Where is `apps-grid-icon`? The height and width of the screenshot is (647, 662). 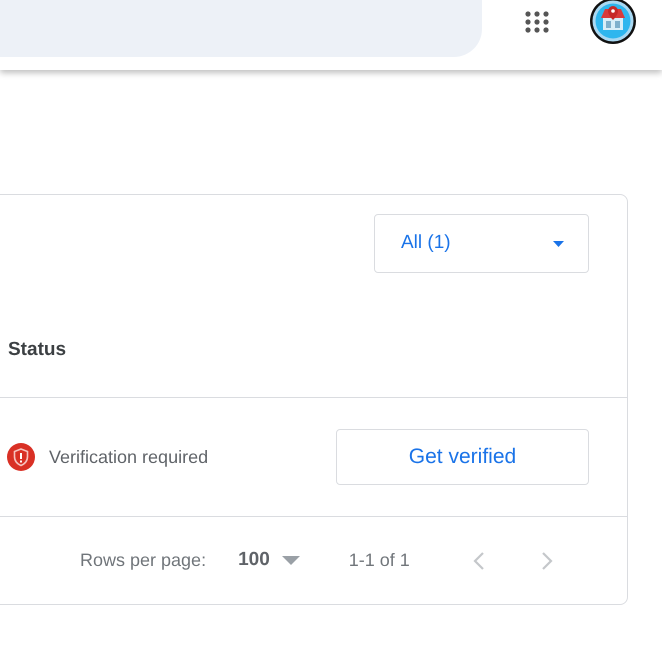 apps-grid-icon is located at coordinates (537, 22).